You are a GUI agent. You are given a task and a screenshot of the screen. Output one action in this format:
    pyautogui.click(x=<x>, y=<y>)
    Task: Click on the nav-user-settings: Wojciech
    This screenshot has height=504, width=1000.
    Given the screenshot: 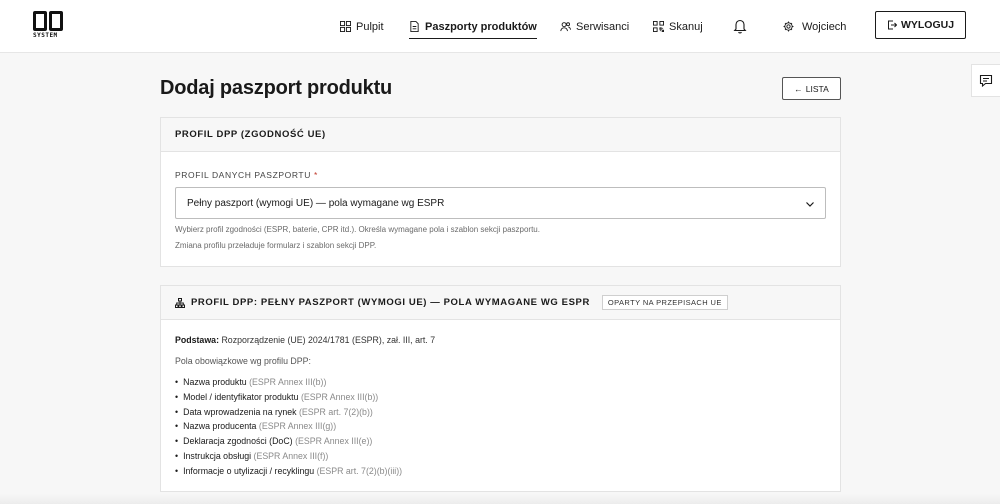 What is the action you would take?
    pyautogui.click(x=814, y=26)
    